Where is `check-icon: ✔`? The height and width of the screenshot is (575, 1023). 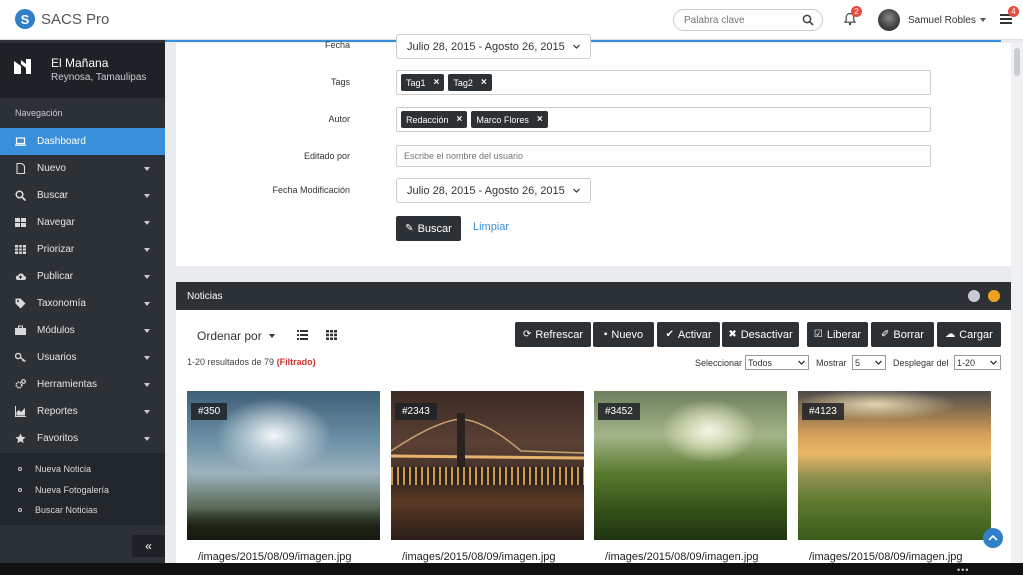 check-icon: ✔ is located at coordinates (669, 334).